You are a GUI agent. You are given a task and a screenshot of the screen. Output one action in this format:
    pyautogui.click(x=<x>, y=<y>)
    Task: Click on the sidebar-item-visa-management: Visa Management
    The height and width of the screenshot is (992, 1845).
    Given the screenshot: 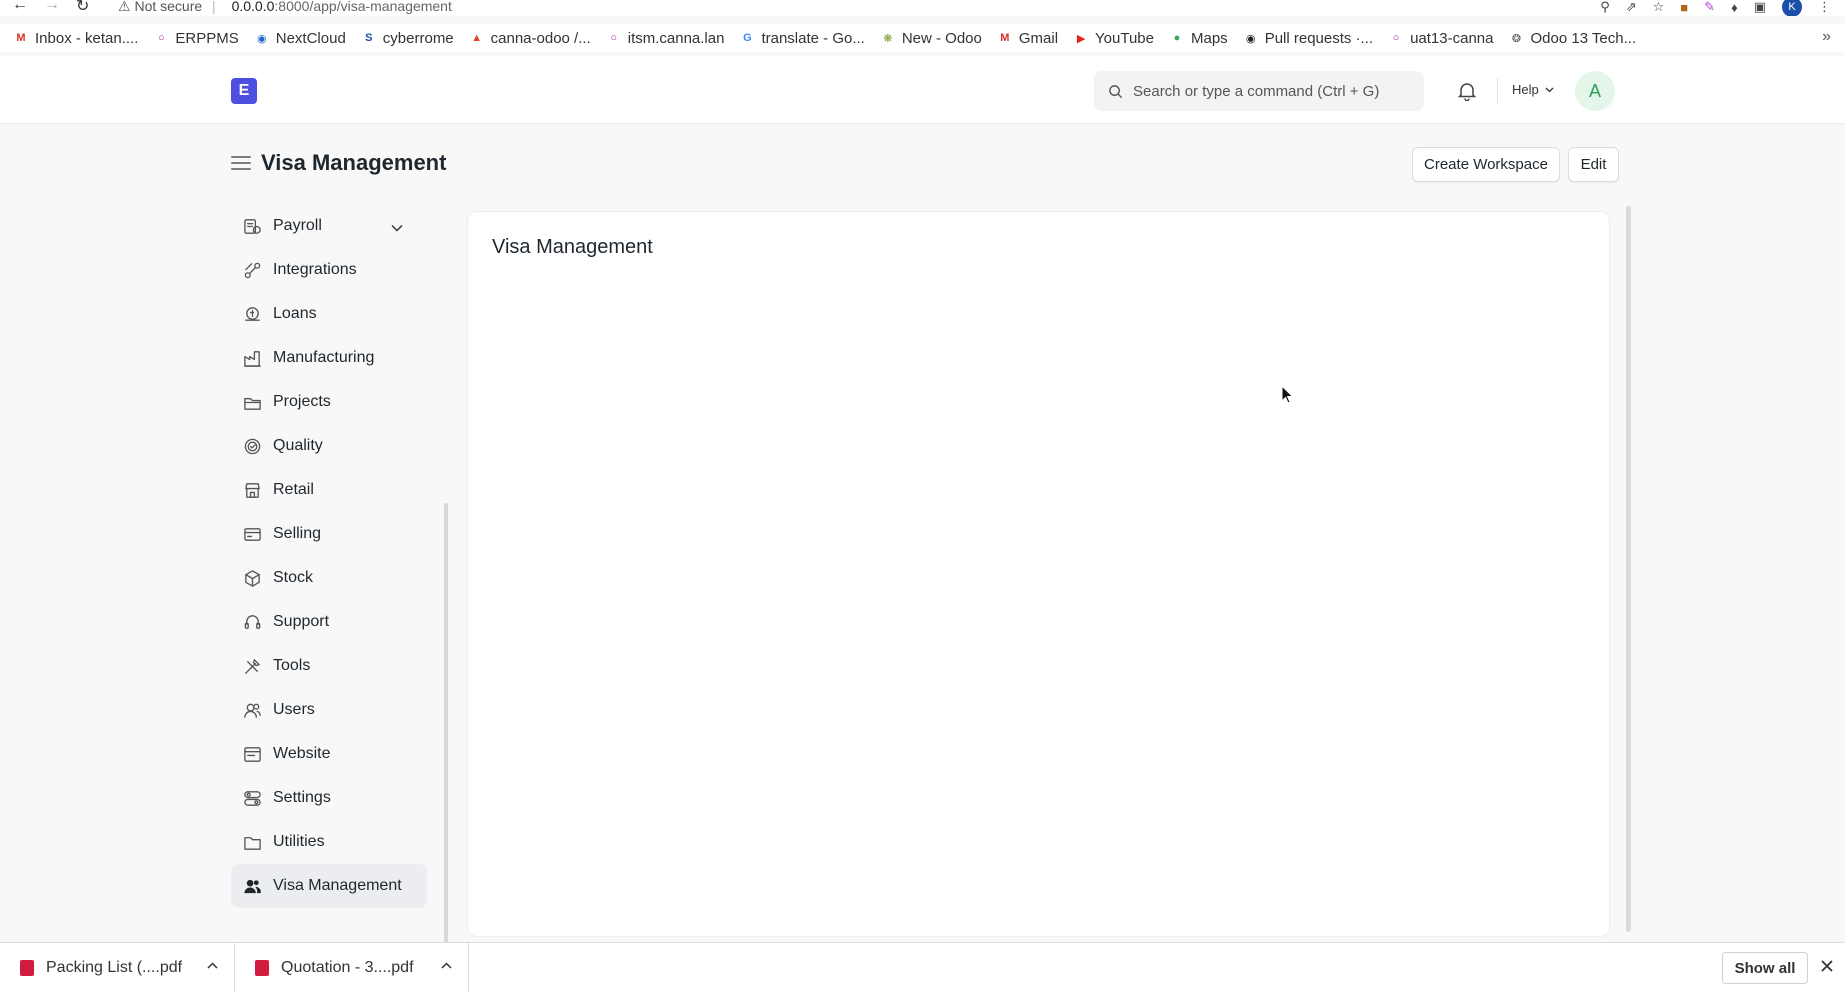 What is the action you would take?
    pyautogui.click(x=329, y=886)
    